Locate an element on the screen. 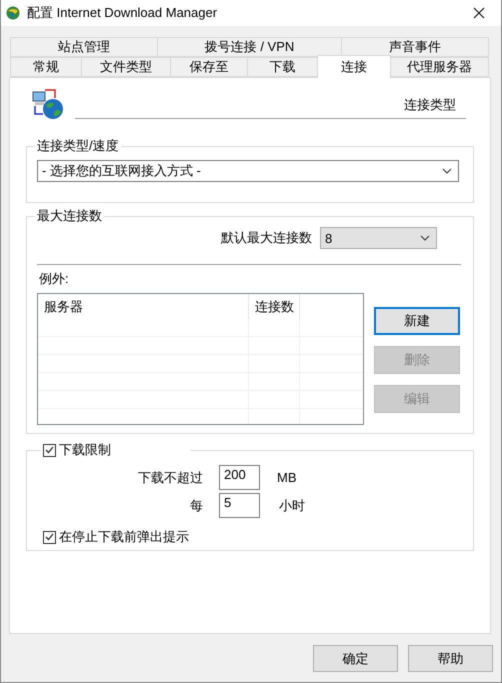  field-label: 每 is located at coordinates (196, 505).